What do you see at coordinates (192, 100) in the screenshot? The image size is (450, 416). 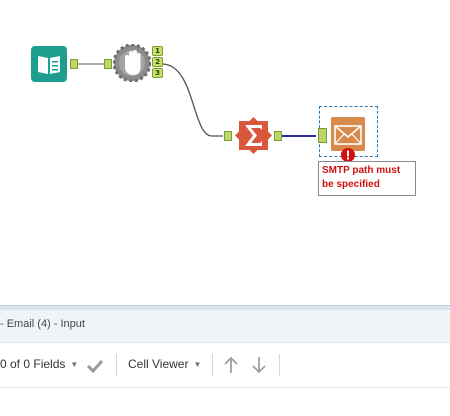 I see `connection-test-to-summarize` at bounding box center [192, 100].